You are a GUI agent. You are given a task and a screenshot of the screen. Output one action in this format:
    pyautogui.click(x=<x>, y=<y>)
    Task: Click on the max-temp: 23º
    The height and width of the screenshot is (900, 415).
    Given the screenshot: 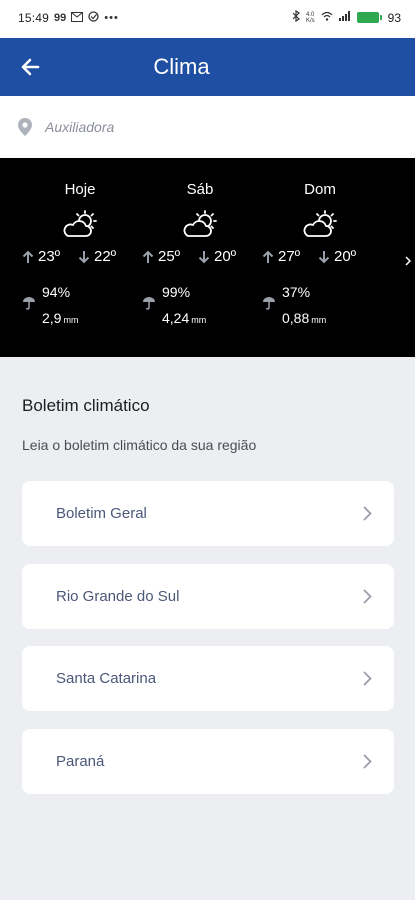 What is the action you would take?
    pyautogui.click(x=41, y=256)
    